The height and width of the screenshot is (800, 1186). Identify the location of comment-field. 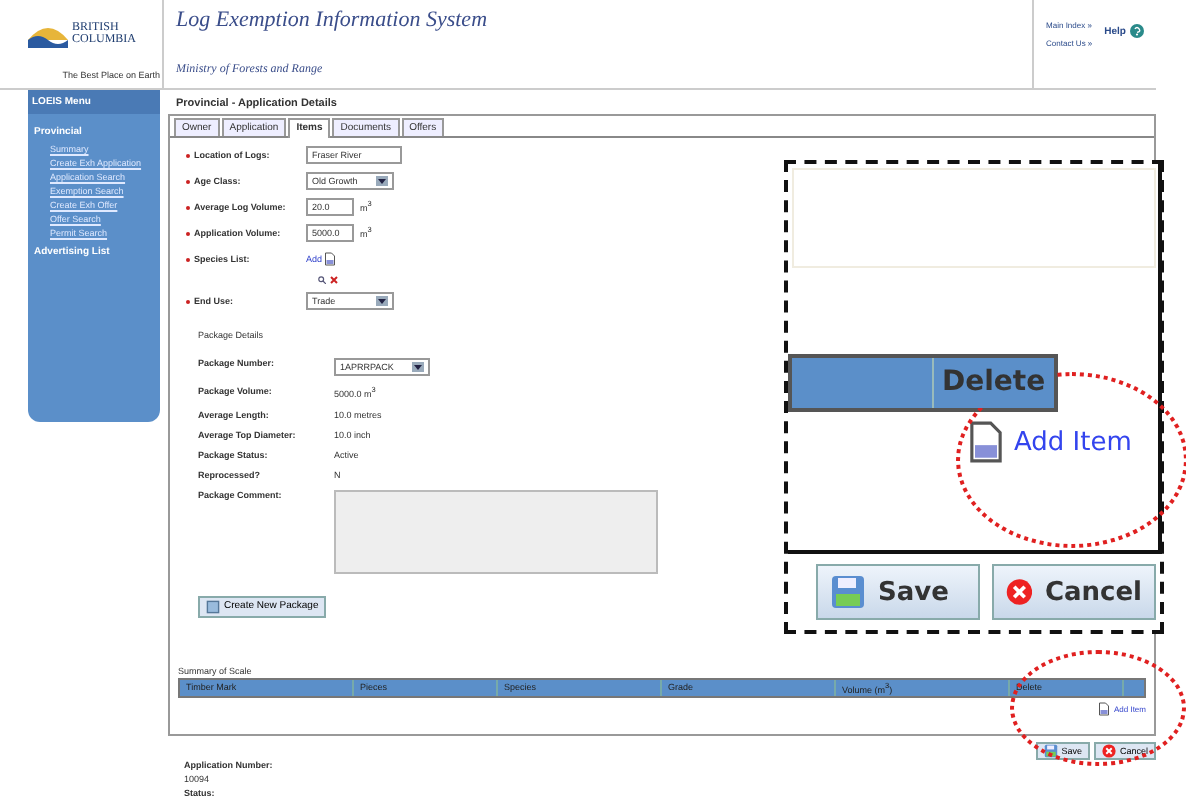
(496, 531).